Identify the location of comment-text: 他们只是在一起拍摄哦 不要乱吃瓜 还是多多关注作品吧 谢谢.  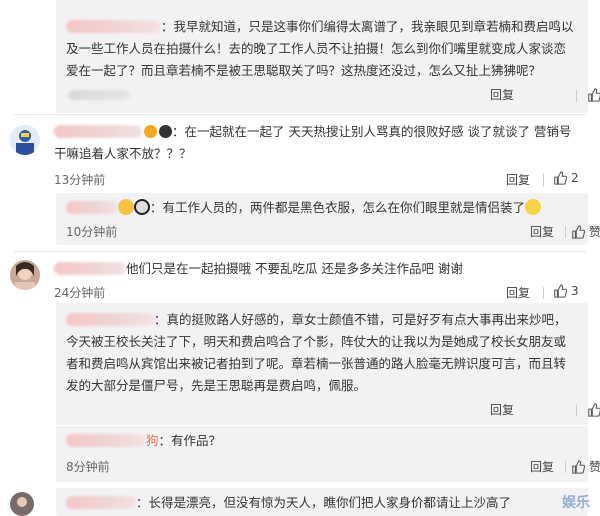
(314, 269).